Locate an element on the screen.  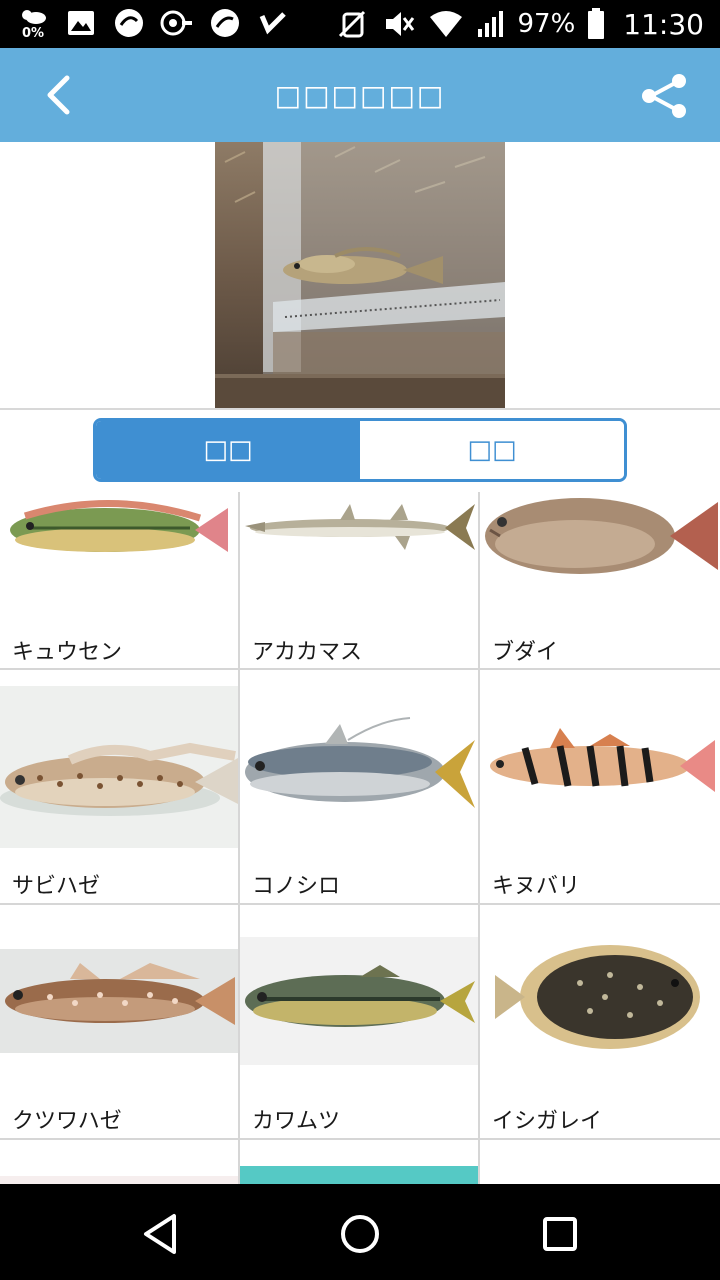
fish-name: キュウセン is located at coordinates (67, 652).